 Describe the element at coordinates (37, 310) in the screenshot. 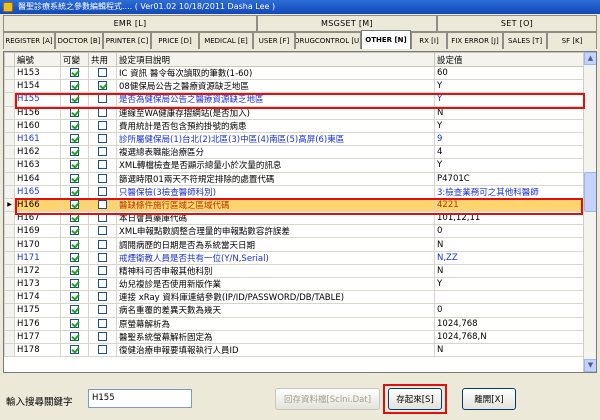

I see `cell-code: H175` at that location.